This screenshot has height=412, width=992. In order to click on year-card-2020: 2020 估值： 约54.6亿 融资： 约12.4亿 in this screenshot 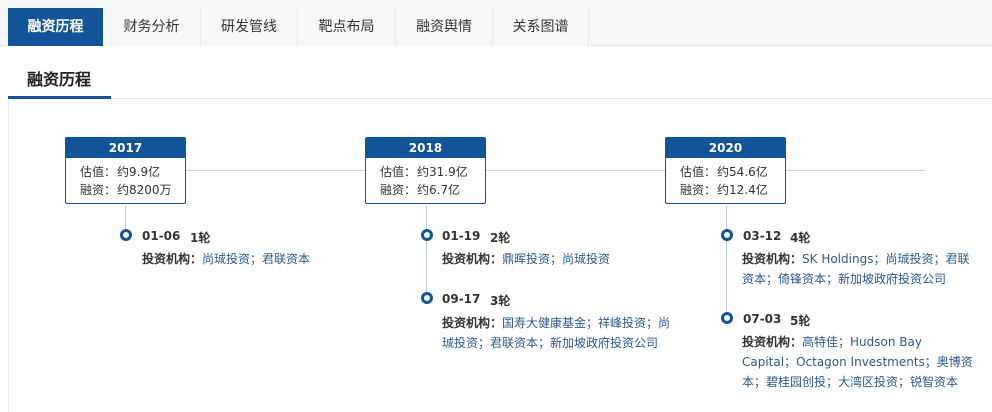, I will do `click(725, 170)`.